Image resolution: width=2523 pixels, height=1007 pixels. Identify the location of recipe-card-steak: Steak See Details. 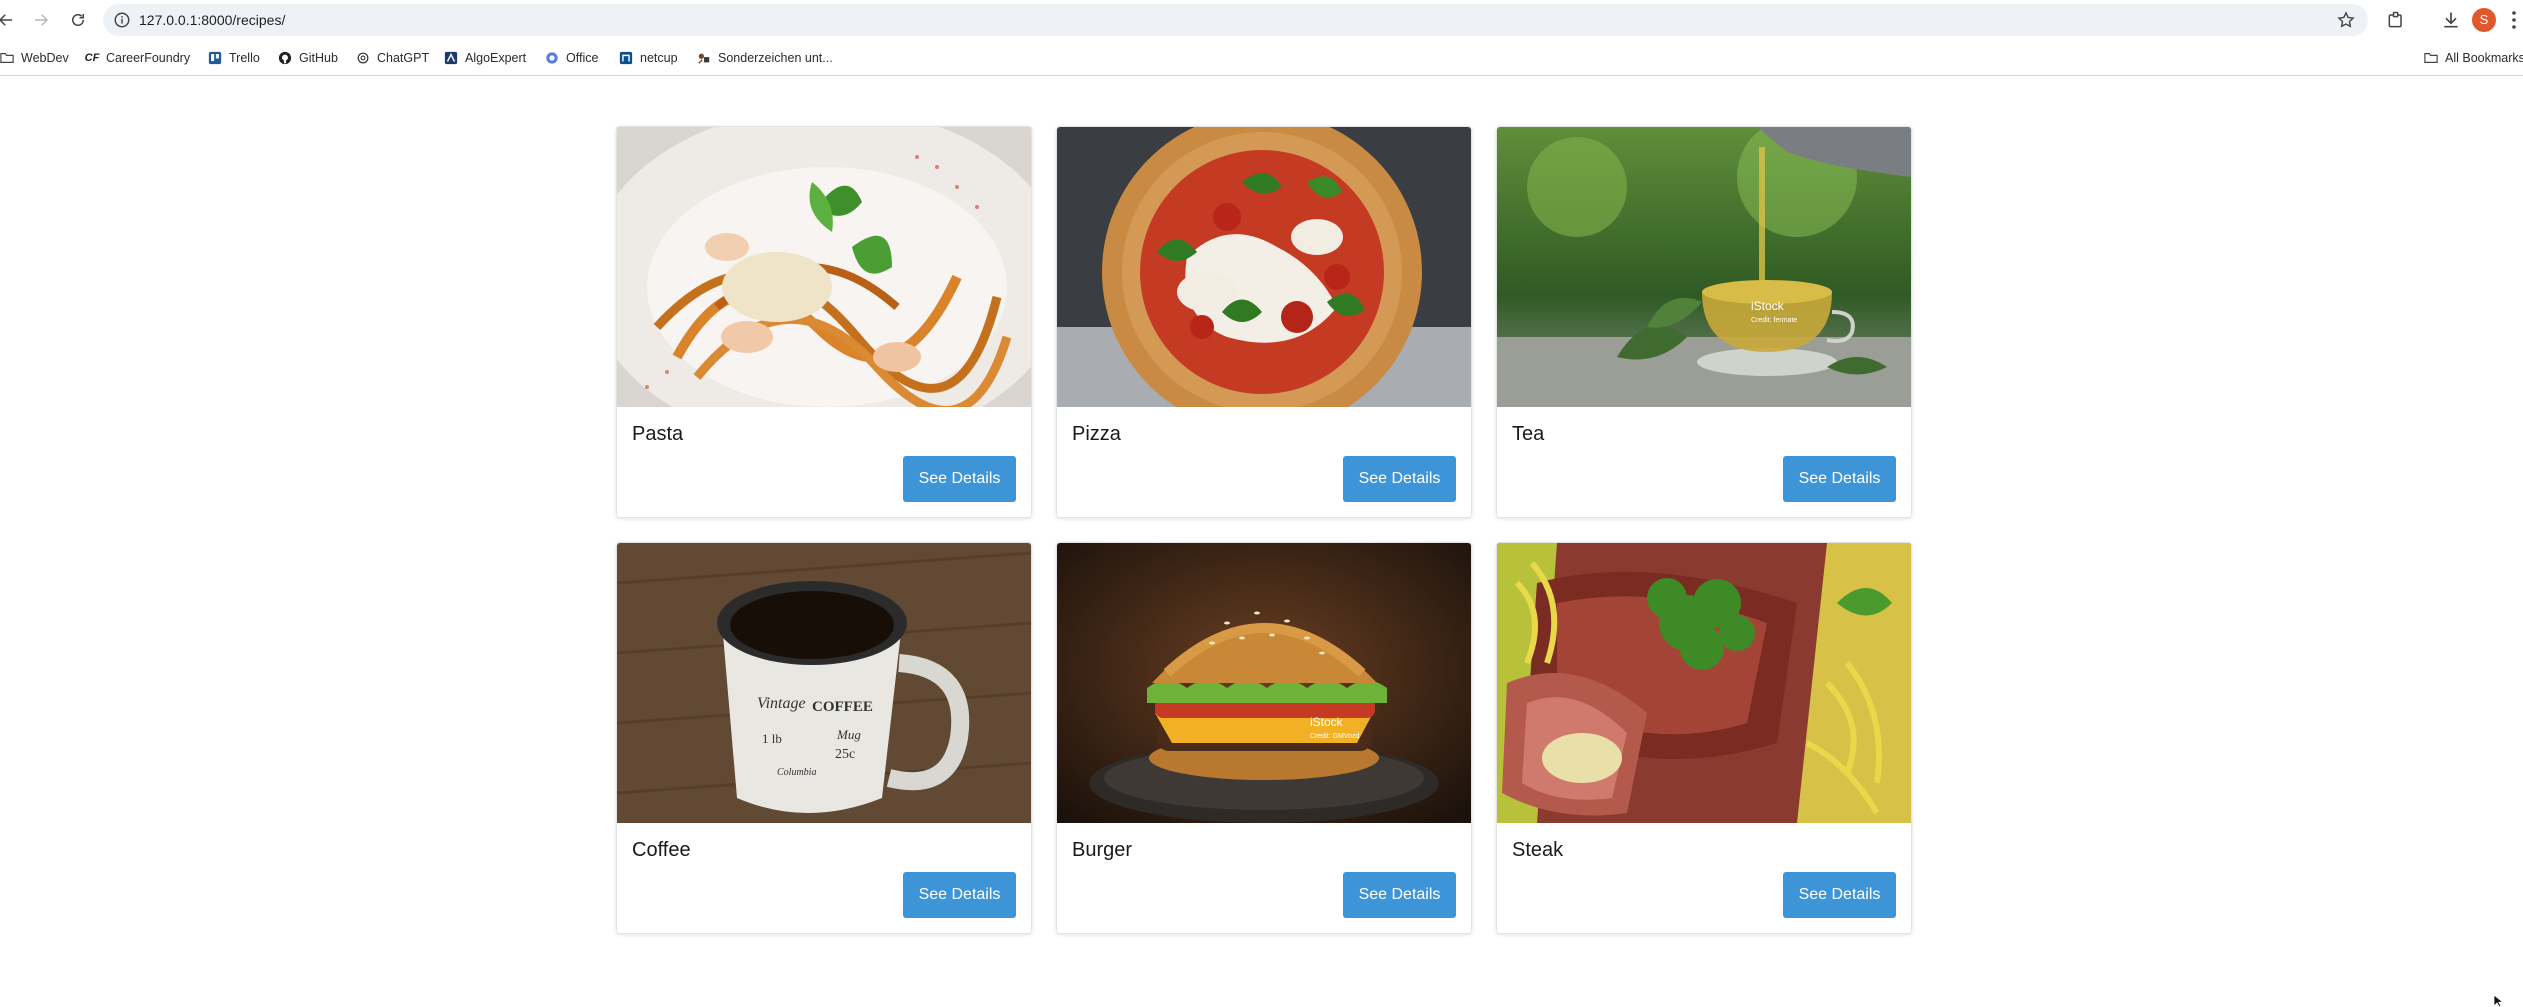
(1704, 738).